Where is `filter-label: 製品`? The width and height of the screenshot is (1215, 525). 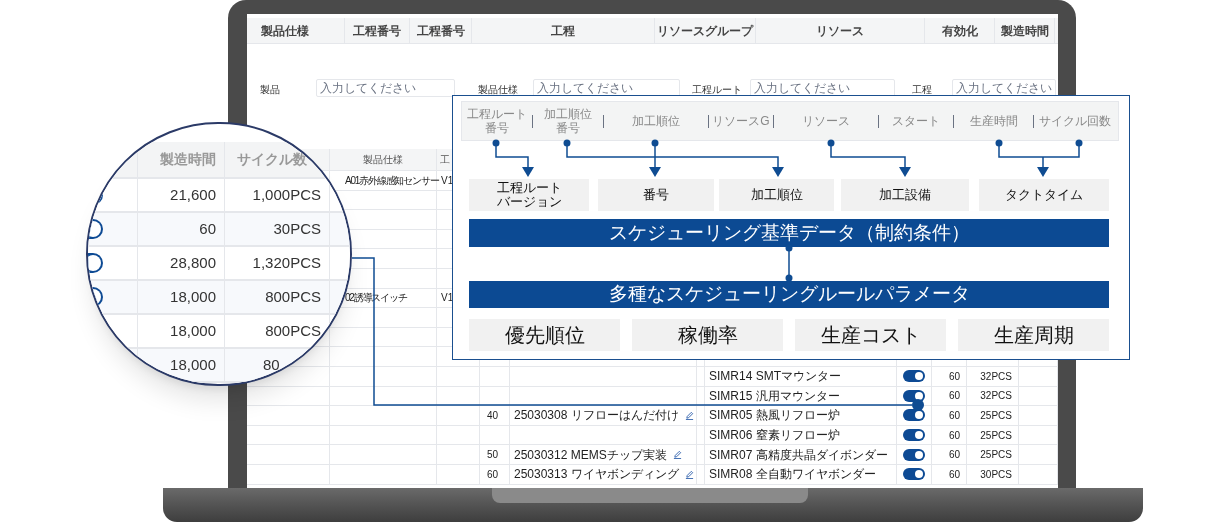
filter-label: 製品 is located at coordinates (270, 89).